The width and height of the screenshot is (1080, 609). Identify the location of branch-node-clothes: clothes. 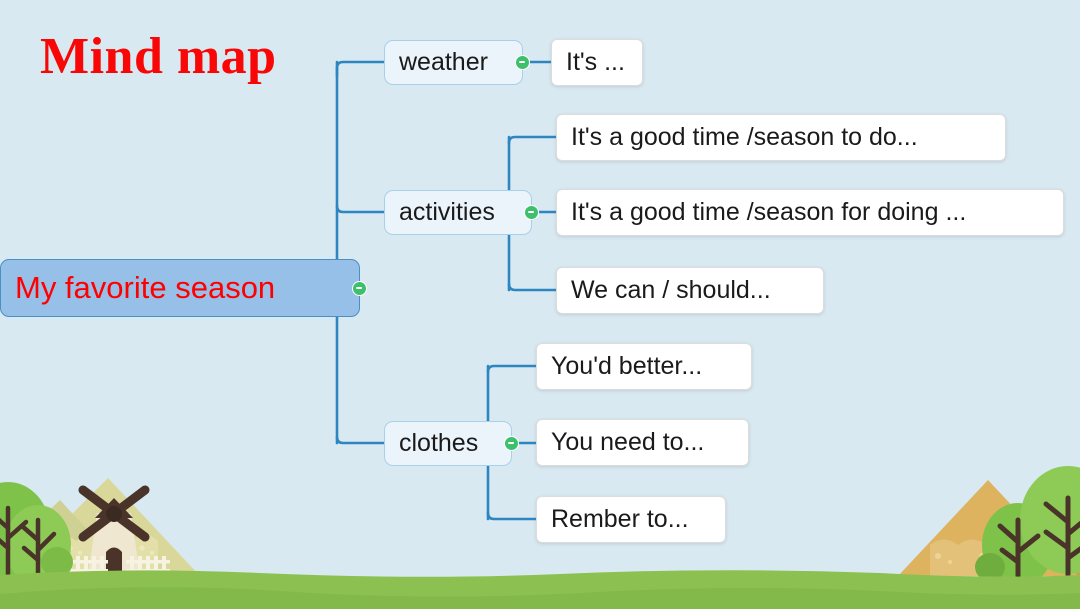
(448, 443).